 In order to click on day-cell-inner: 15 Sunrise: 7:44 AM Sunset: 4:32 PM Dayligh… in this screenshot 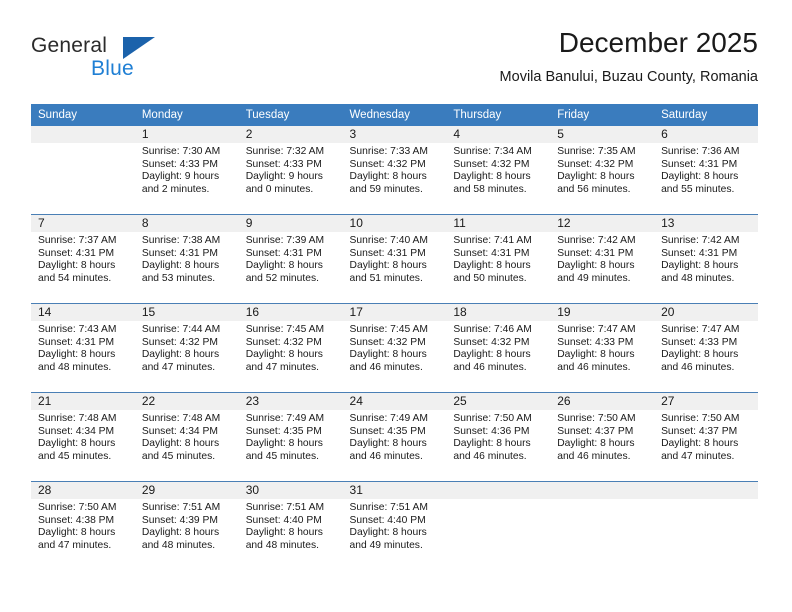, I will do `click(186, 348)`.